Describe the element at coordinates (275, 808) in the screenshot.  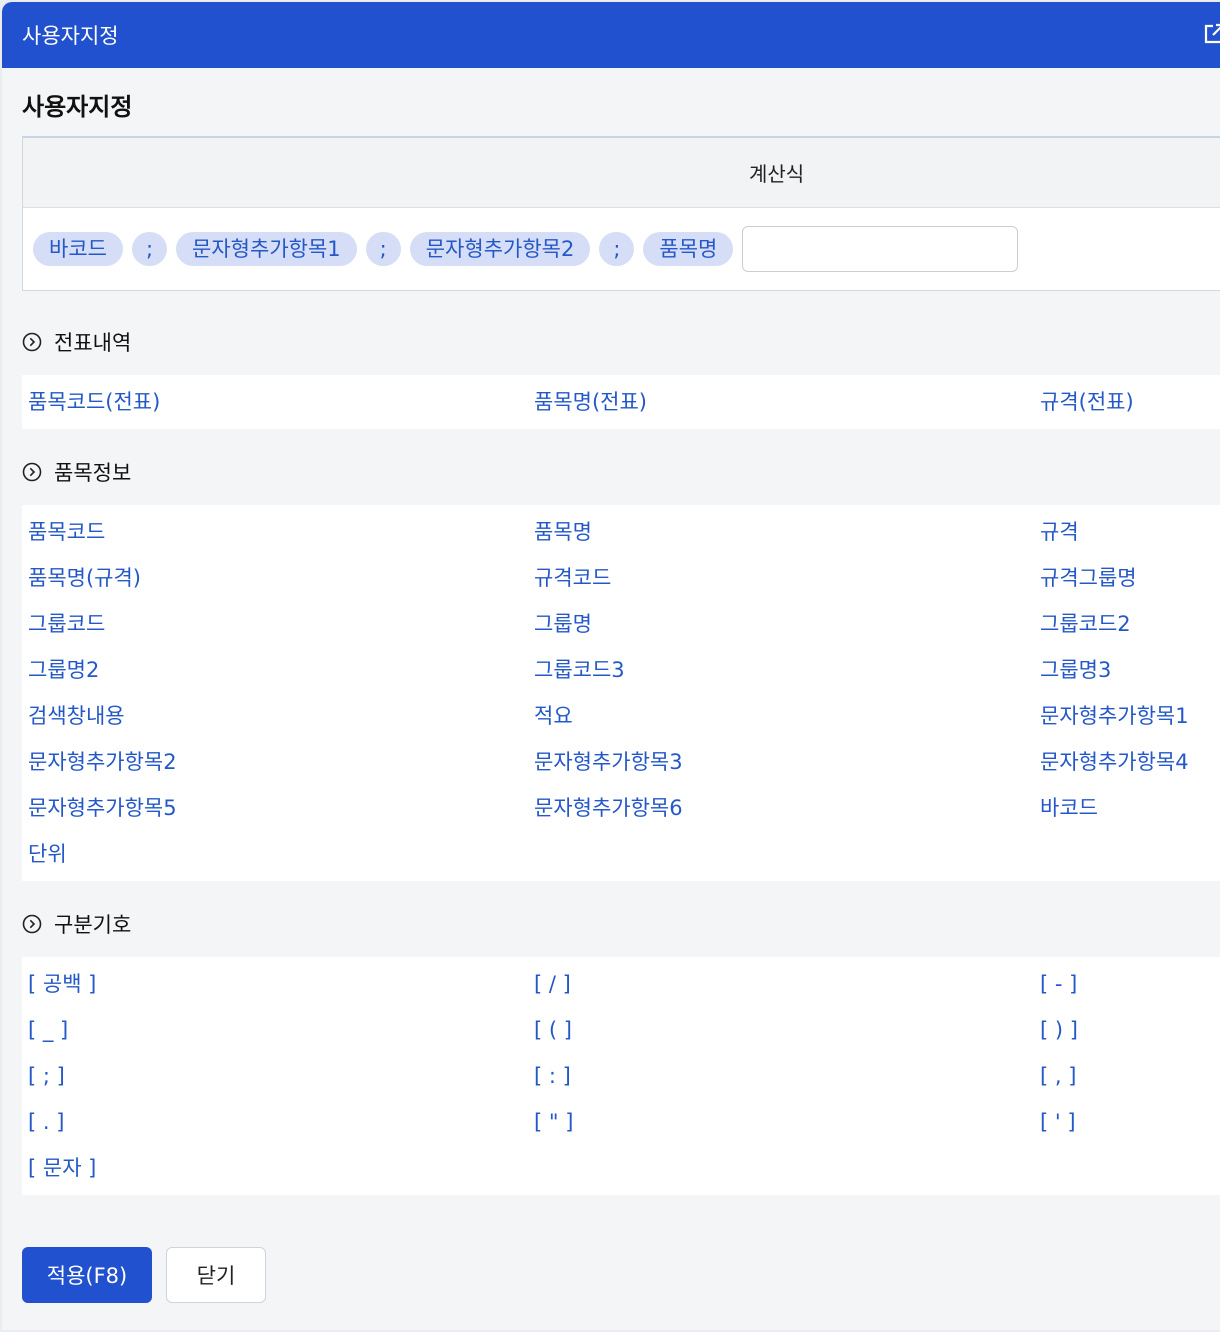
I see `field-item: 문자형추가항목5` at that location.